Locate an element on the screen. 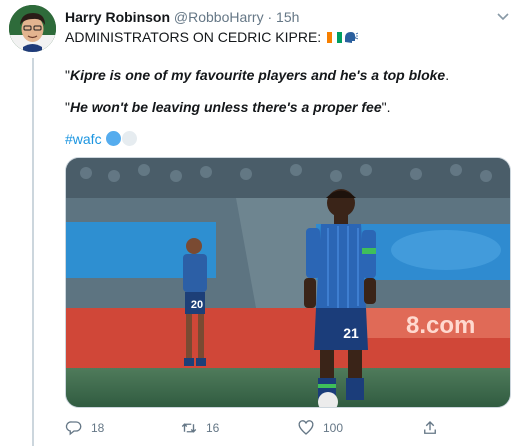  tweet-headline: ADMINISTRATORS ON CEDRIC KIPRE: is located at coordinates (193, 37).